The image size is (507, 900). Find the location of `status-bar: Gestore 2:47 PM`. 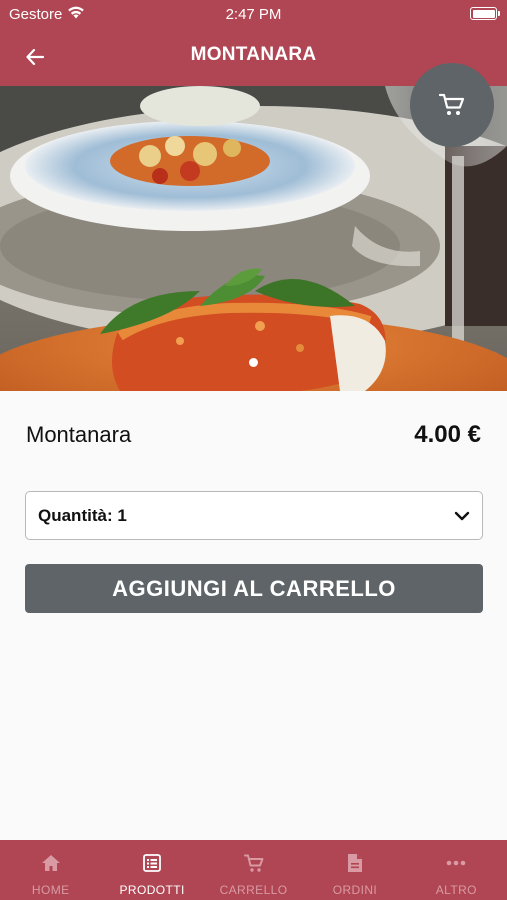

status-bar: Gestore 2:47 PM is located at coordinates (253, 15).